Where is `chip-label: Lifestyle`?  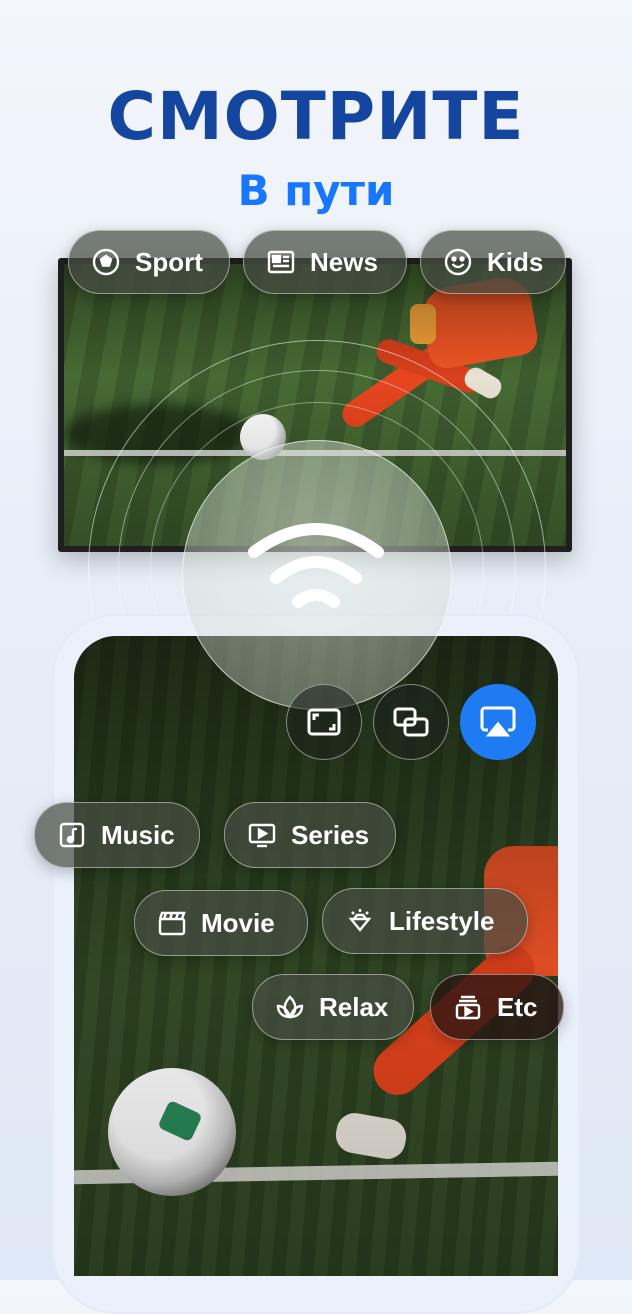 chip-label: Lifestyle is located at coordinates (442, 920).